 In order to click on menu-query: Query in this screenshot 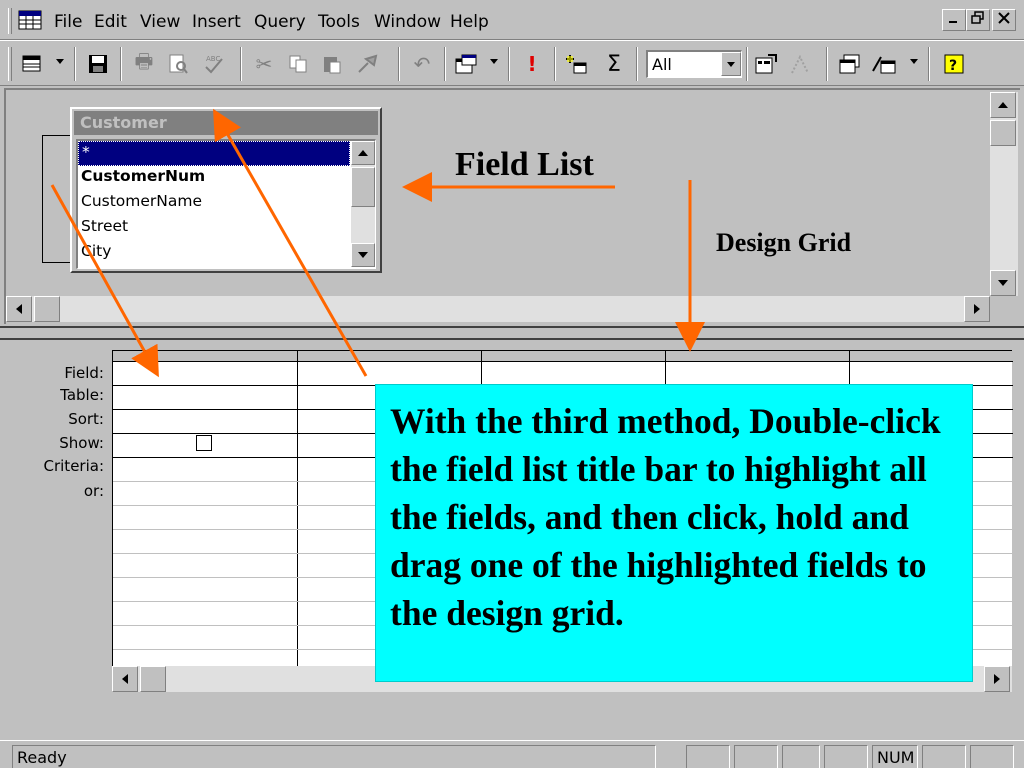, I will do `click(280, 22)`.